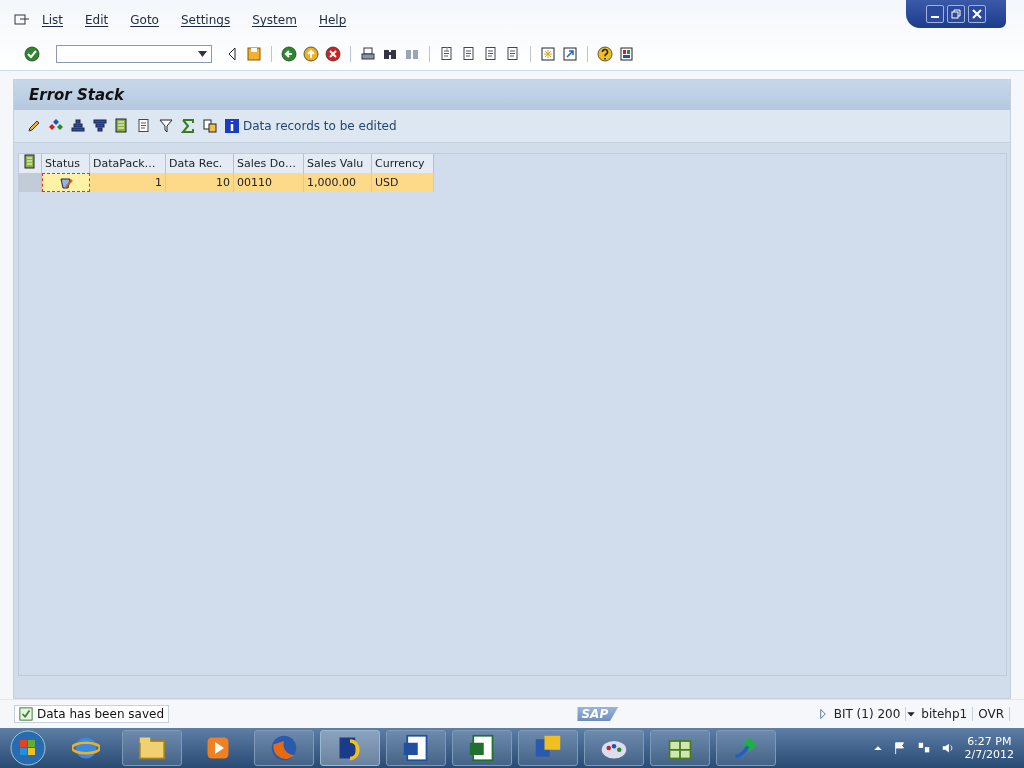 This screenshot has width=1024, height=768. I want to click on new-window-icon, so click(548, 54).